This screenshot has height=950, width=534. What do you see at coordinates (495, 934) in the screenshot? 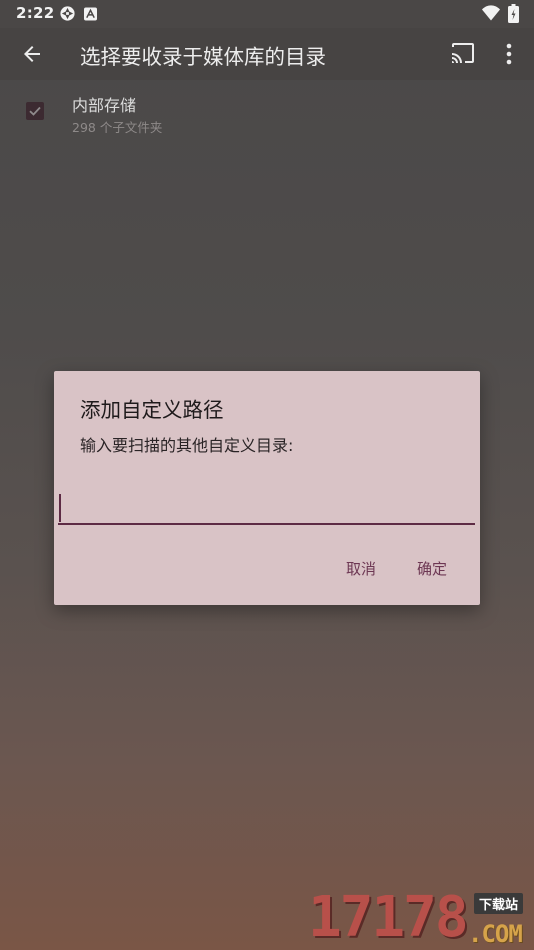
I see `watermark-domain: .COM` at bounding box center [495, 934].